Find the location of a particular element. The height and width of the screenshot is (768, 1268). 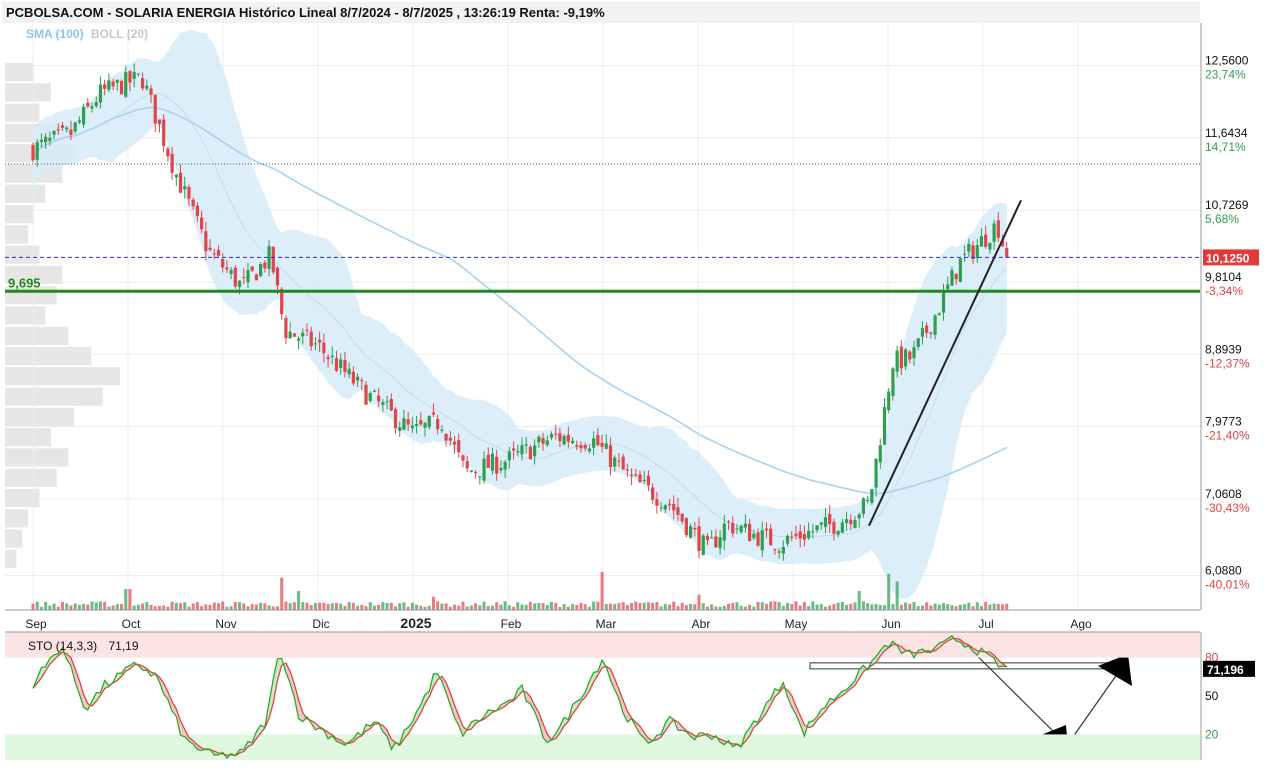

y-tick-pct: -40,01% is located at coordinates (1227, 584).